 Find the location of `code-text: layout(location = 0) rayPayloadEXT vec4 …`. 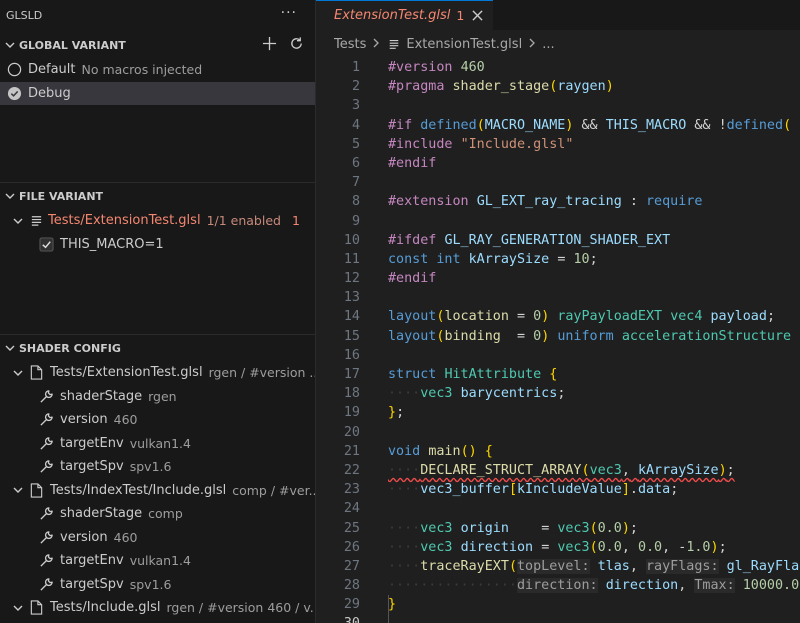

code-text: layout(location = 0) rayPayloadEXT vec4 … is located at coordinates (581, 317).